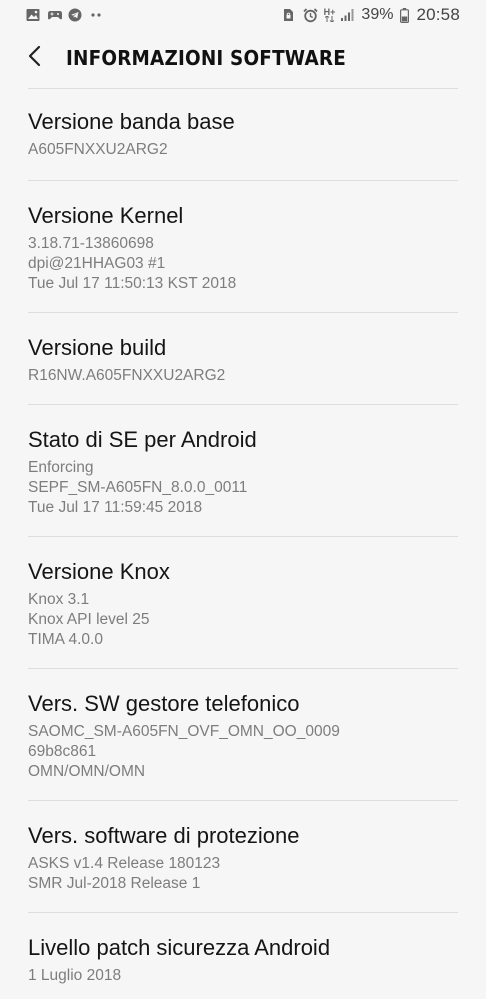  I want to click on item-value: 1 Luglio 2018, so click(75, 975).